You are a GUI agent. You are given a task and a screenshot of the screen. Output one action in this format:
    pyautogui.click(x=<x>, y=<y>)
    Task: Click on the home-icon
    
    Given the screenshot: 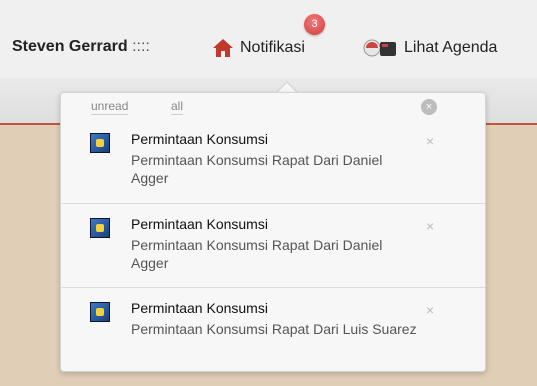 What is the action you would take?
    pyautogui.click(x=223, y=48)
    